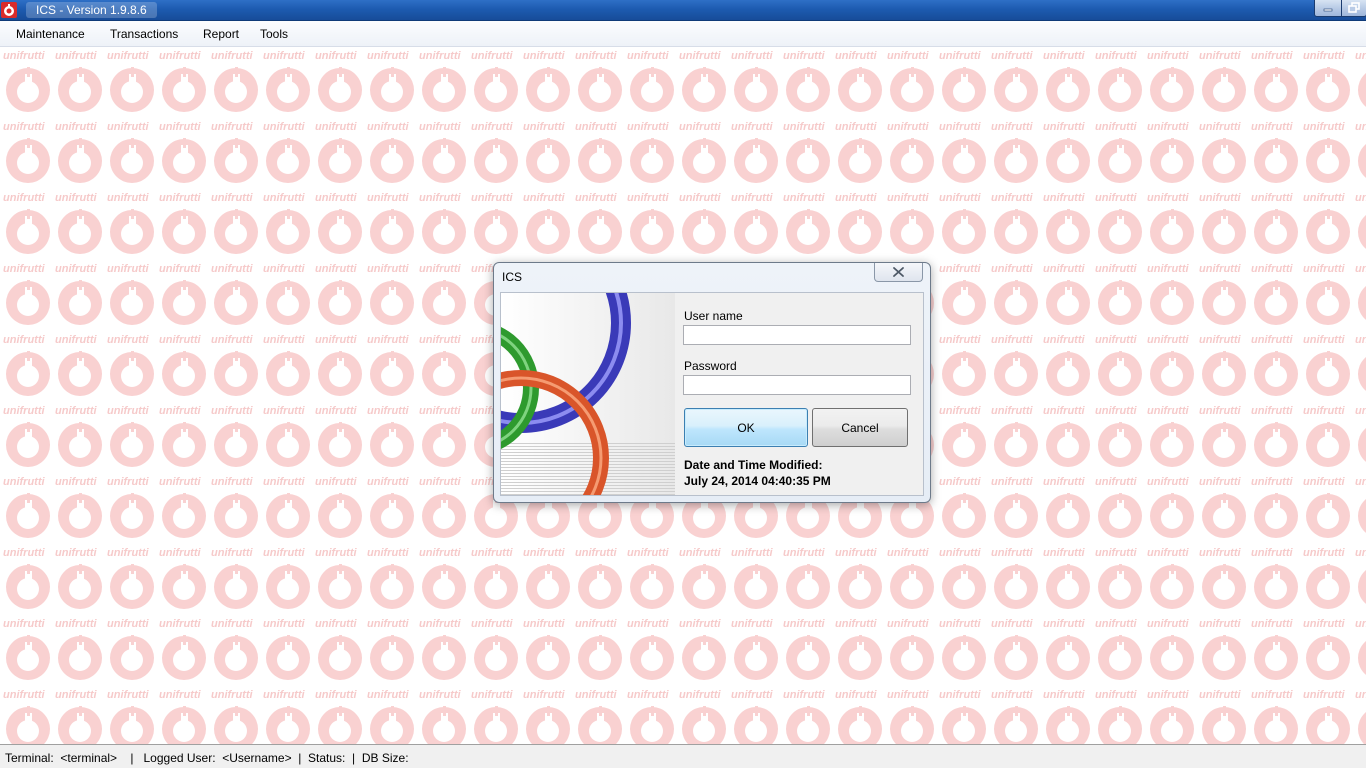  What do you see at coordinates (757, 481) in the screenshot?
I see `modified-value: July 24, 2014 04:40:35 PM` at bounding box center [757, 481].